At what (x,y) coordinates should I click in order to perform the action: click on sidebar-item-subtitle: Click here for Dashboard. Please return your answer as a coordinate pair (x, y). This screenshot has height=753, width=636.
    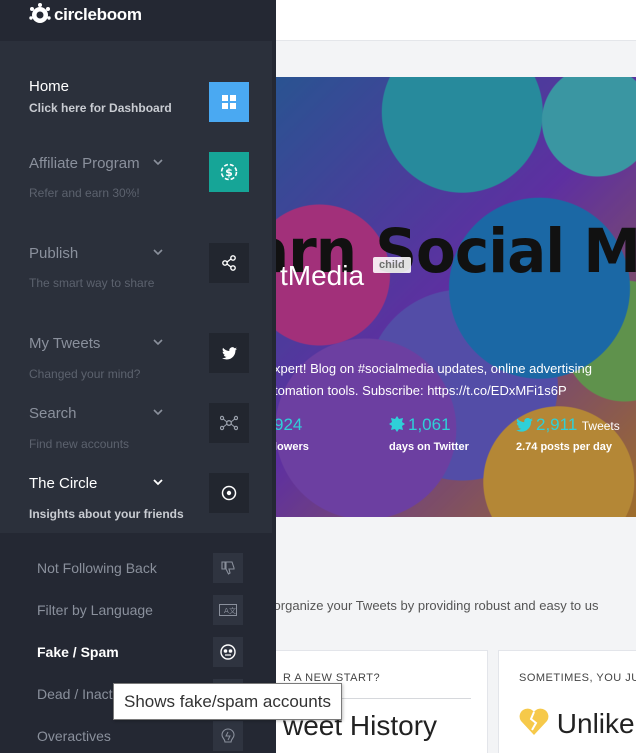
    Looking at the image, I should click on (100, 108).